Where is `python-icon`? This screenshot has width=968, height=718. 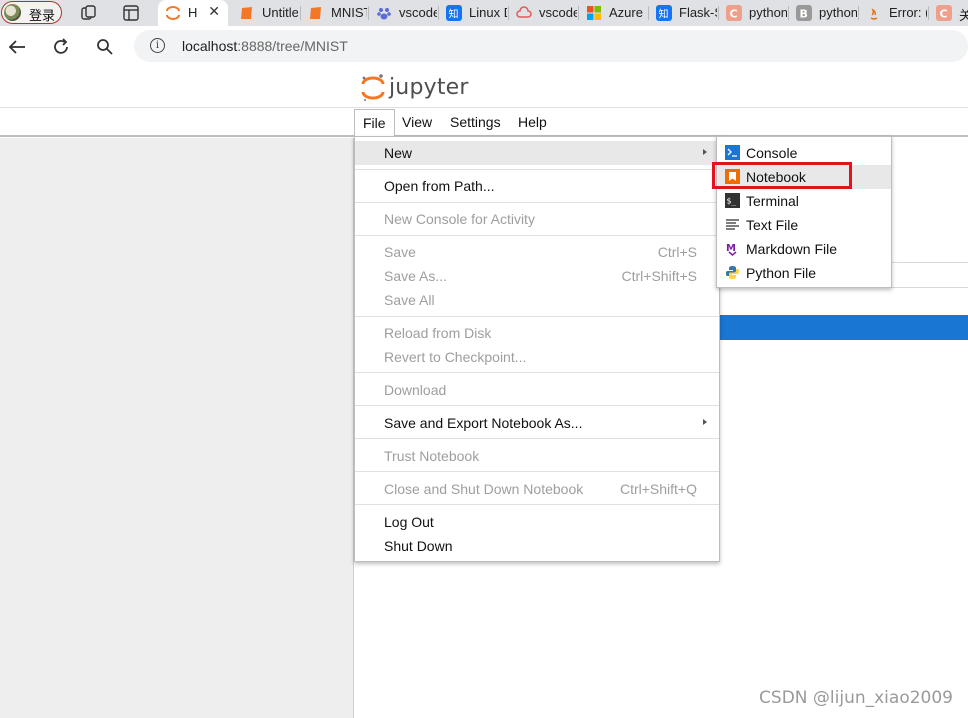 python-icon is located at coordinates (732, 272).